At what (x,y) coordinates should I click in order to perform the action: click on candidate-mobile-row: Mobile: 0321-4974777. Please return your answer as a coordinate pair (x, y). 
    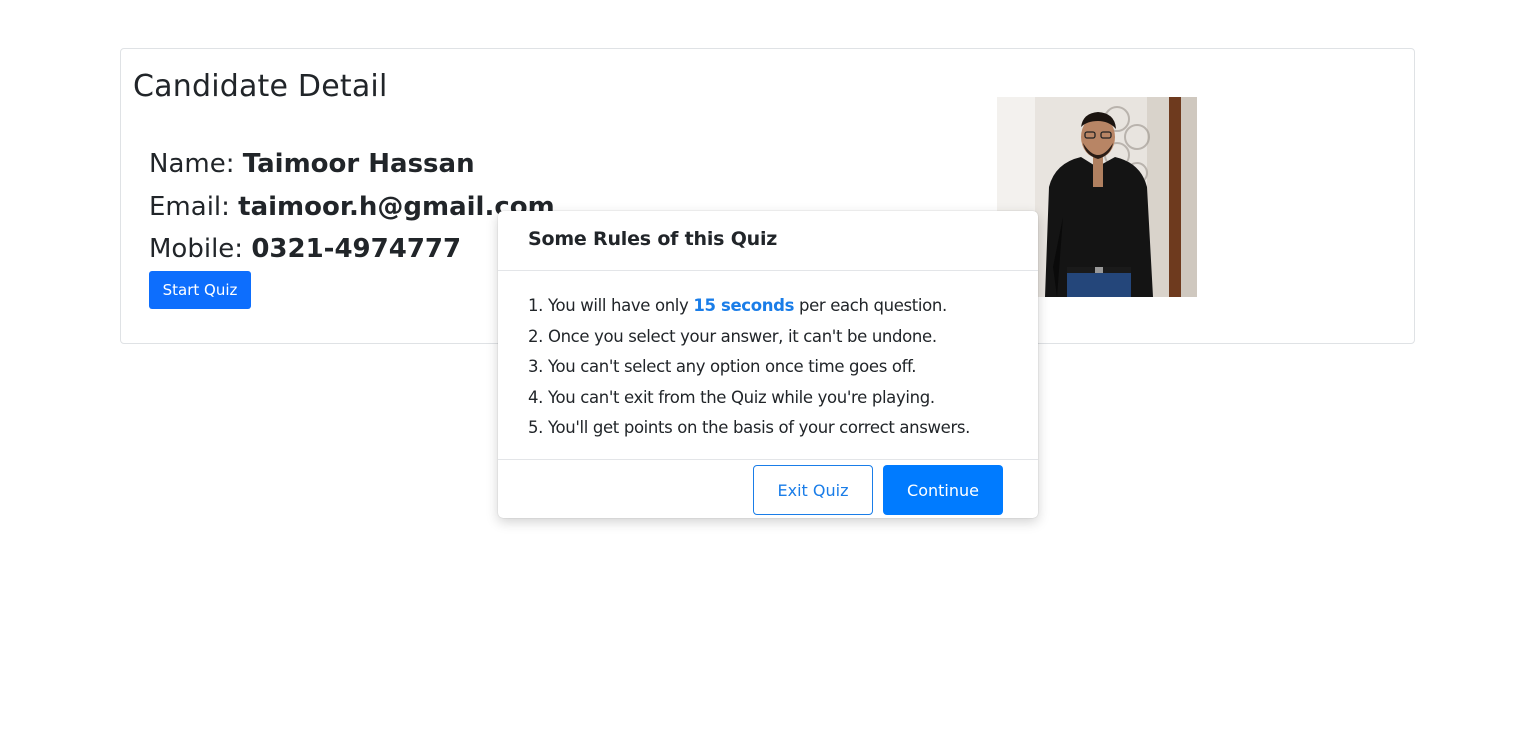
    Looking at the image, I should click on (305, 249).